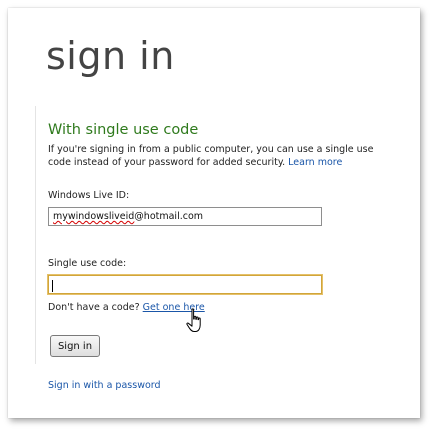 This screenshot has height=435, width=440. What do you see at coordinates (185, 284) in the screenshot?
I see `single-use-code-input` at bounding box center [185, 284].